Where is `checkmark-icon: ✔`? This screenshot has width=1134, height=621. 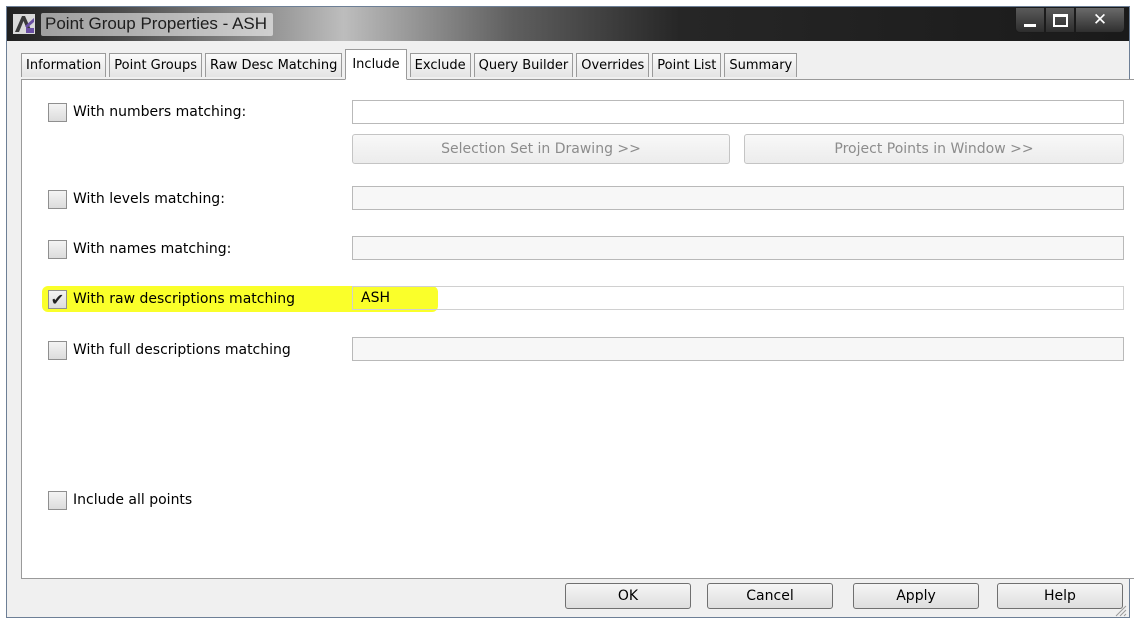 checkmark-icon: ✔ is located at coordinates (57, 299).